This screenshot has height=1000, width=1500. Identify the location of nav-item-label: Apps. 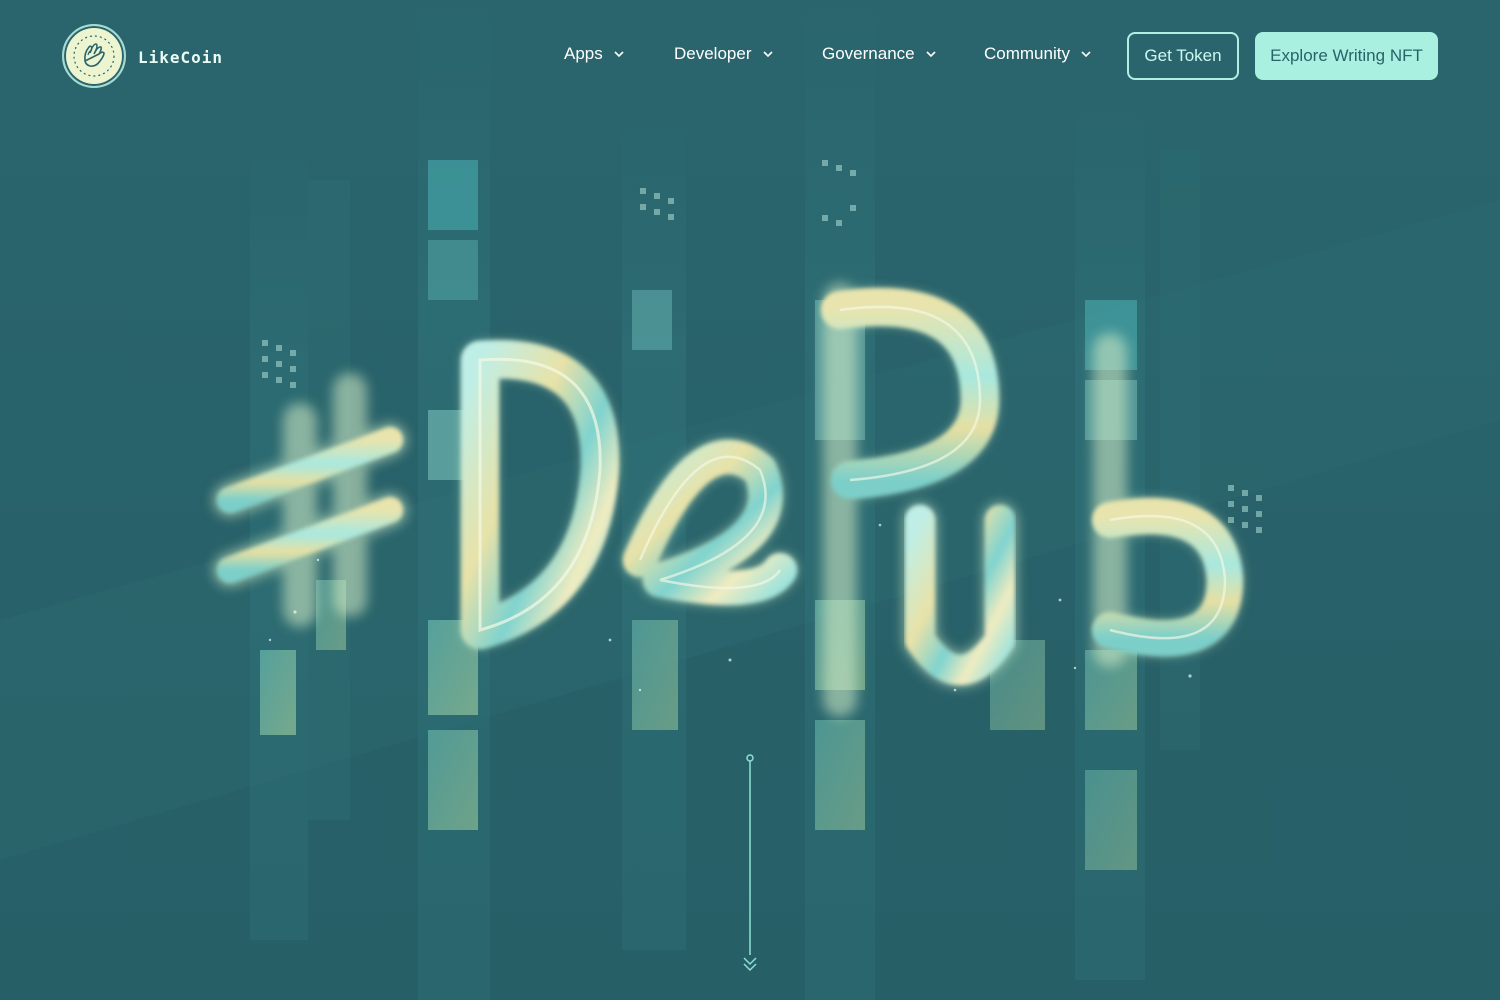
(583, 53).